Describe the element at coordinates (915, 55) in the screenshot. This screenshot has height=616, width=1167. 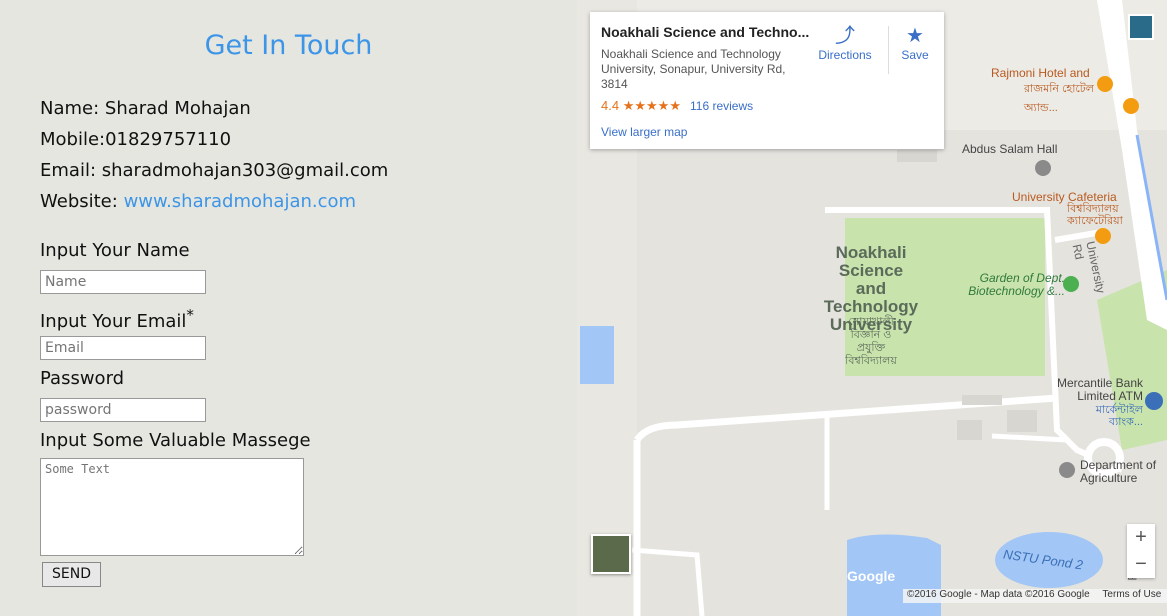
I see `save-label: Save` at that location.